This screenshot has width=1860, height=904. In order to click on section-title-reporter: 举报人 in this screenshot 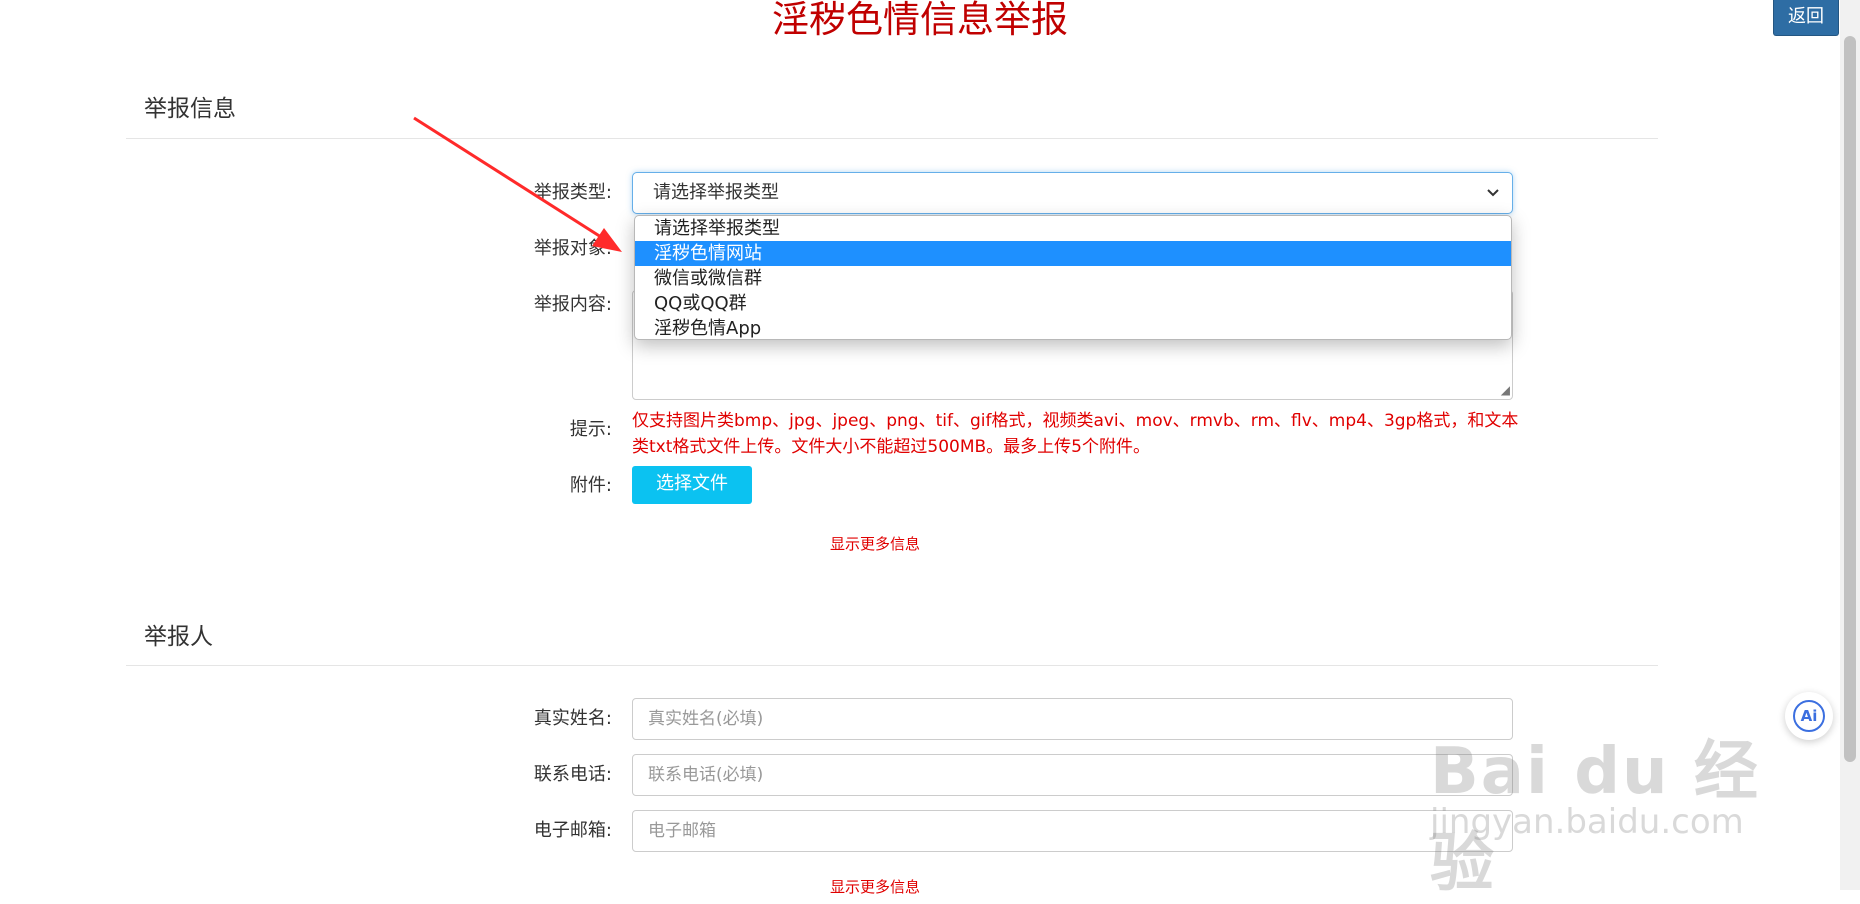, I will do `click(178, 637)`.